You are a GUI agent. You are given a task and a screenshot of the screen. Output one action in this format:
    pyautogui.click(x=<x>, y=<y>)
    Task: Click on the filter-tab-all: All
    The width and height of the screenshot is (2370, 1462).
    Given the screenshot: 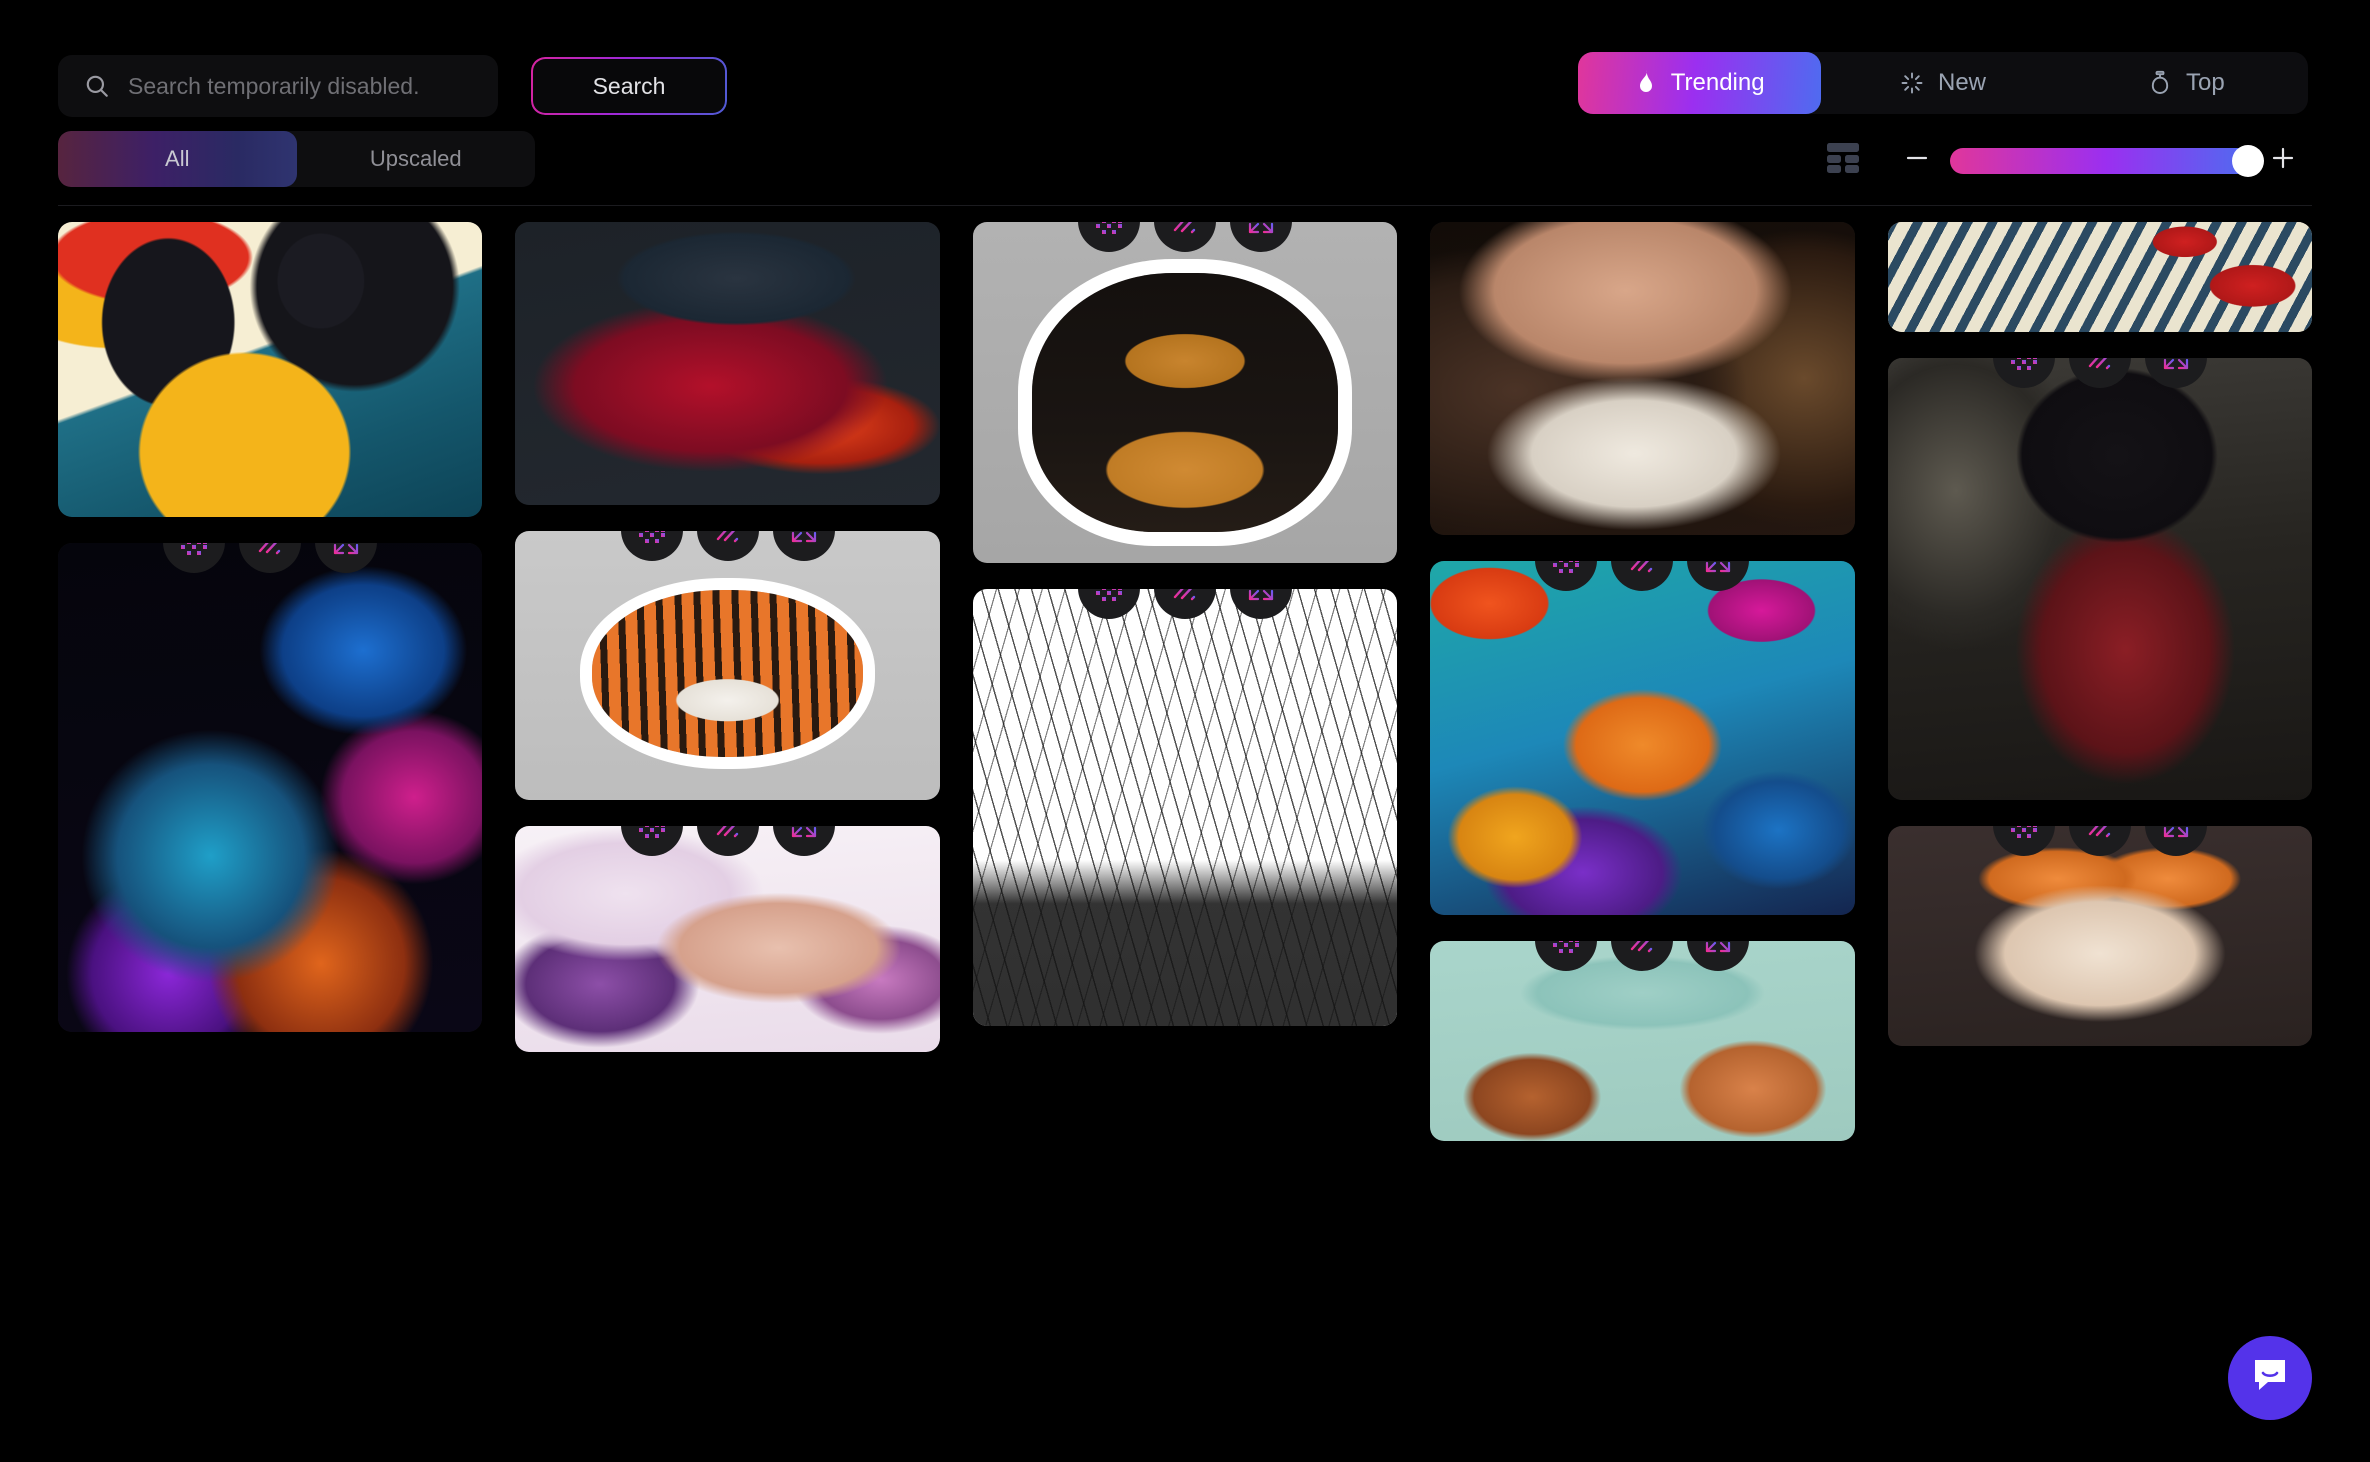 What is the action you would take?
    pyautogui.click(x=177, y=159)
    